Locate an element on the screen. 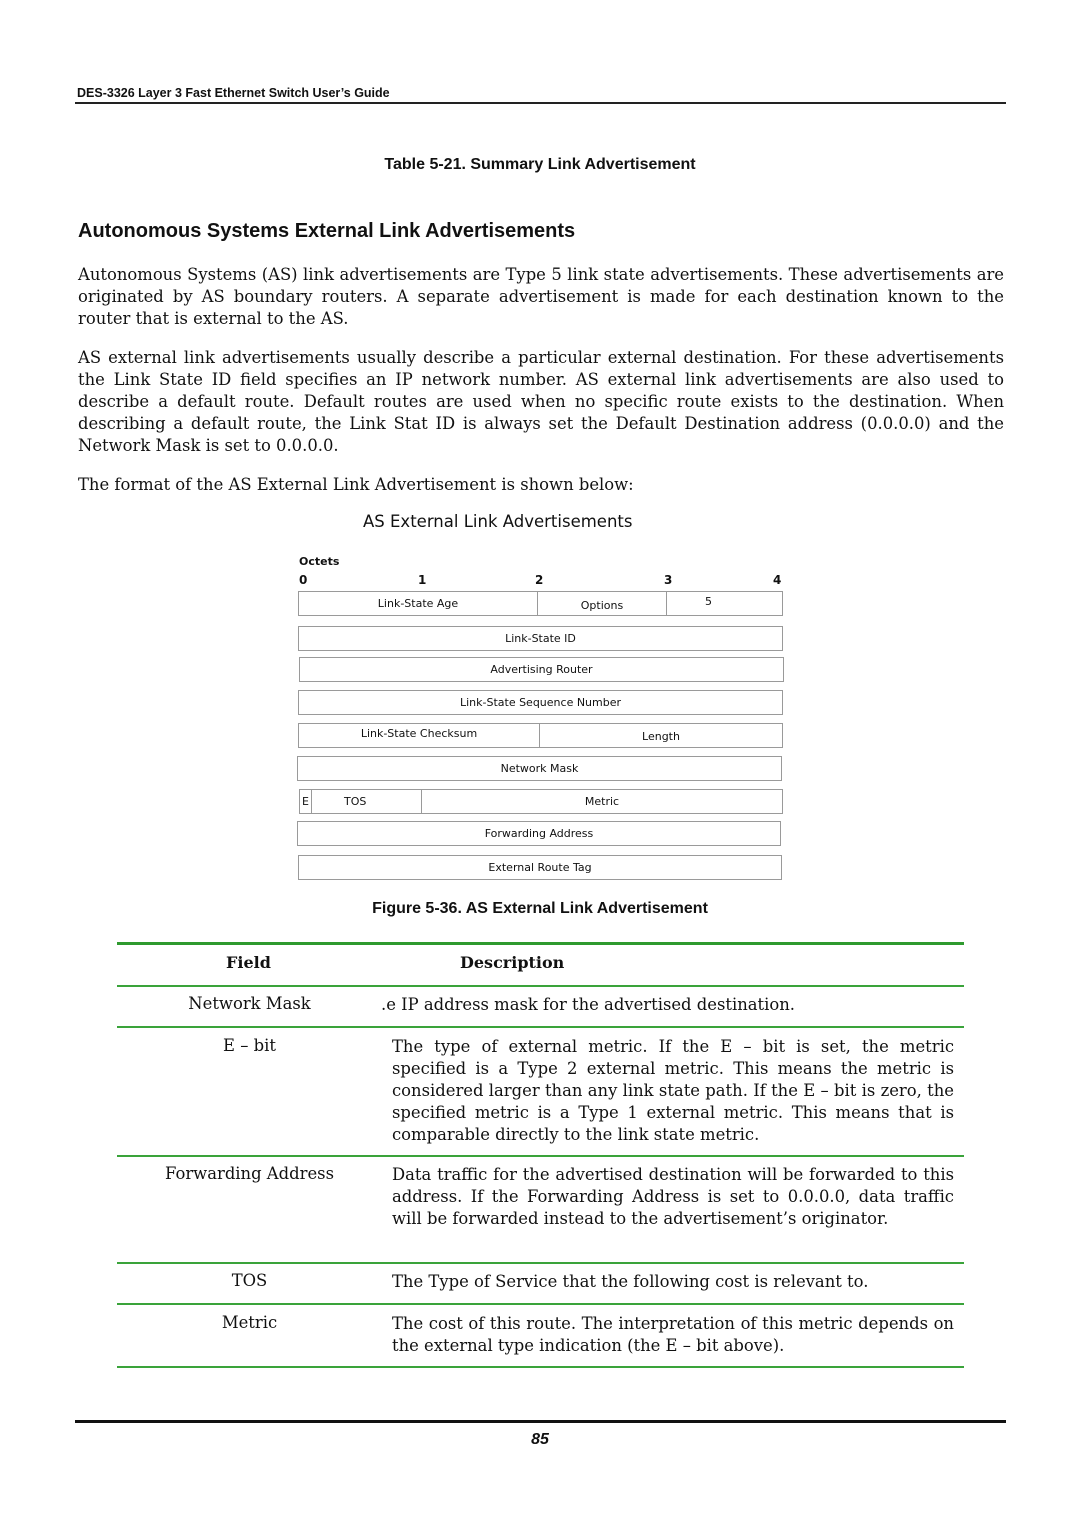 The image size is (1080, 1528). table-bottom-rule is located at coordinates (540, 1367).